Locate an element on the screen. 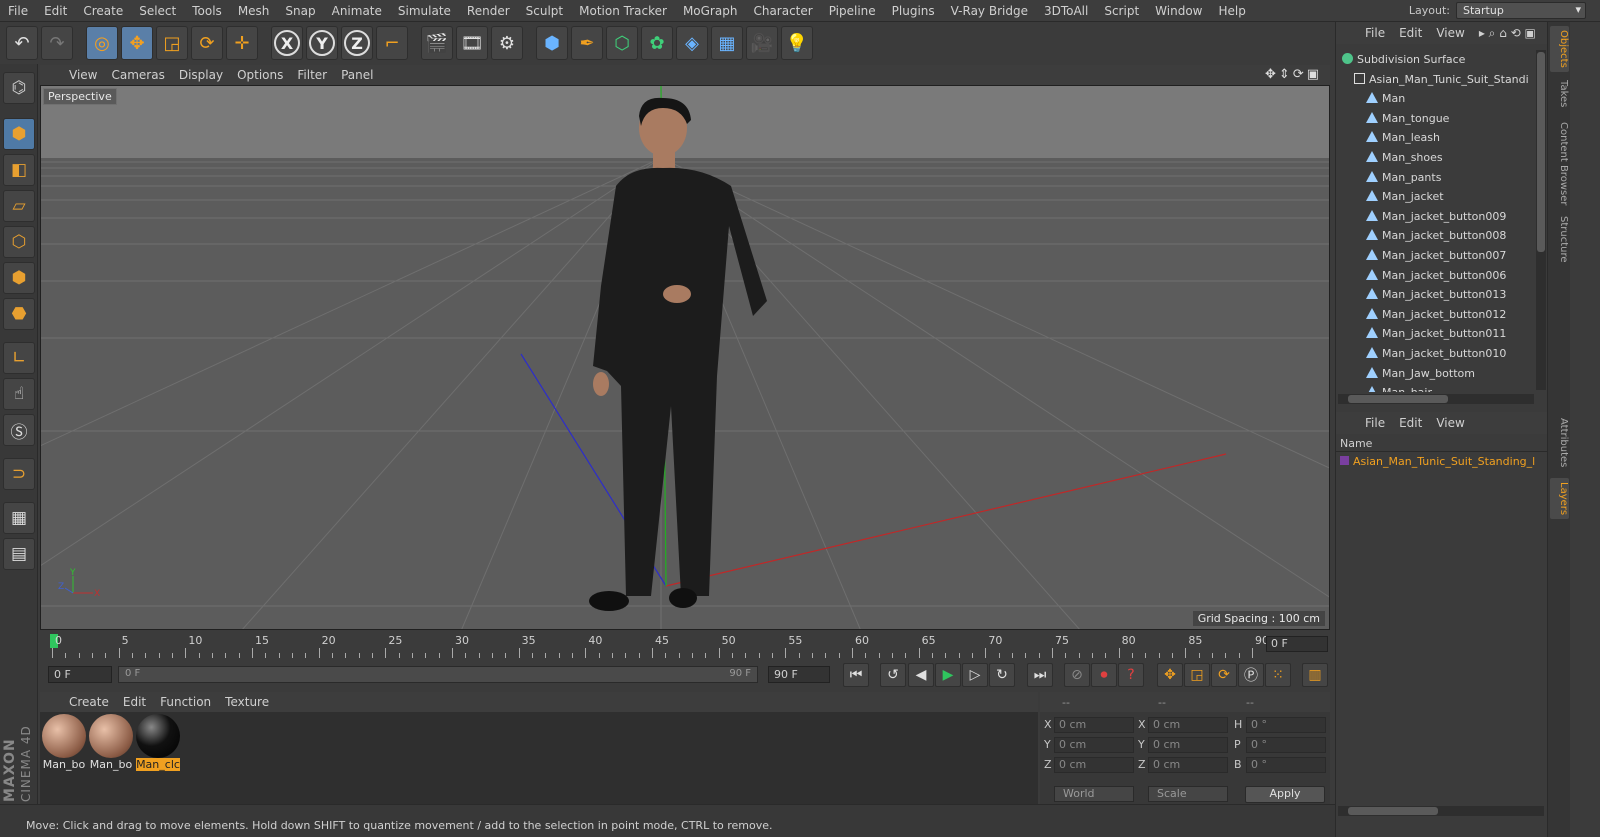  object-tree-hscrollbar is located at coordinates (1436, 399).